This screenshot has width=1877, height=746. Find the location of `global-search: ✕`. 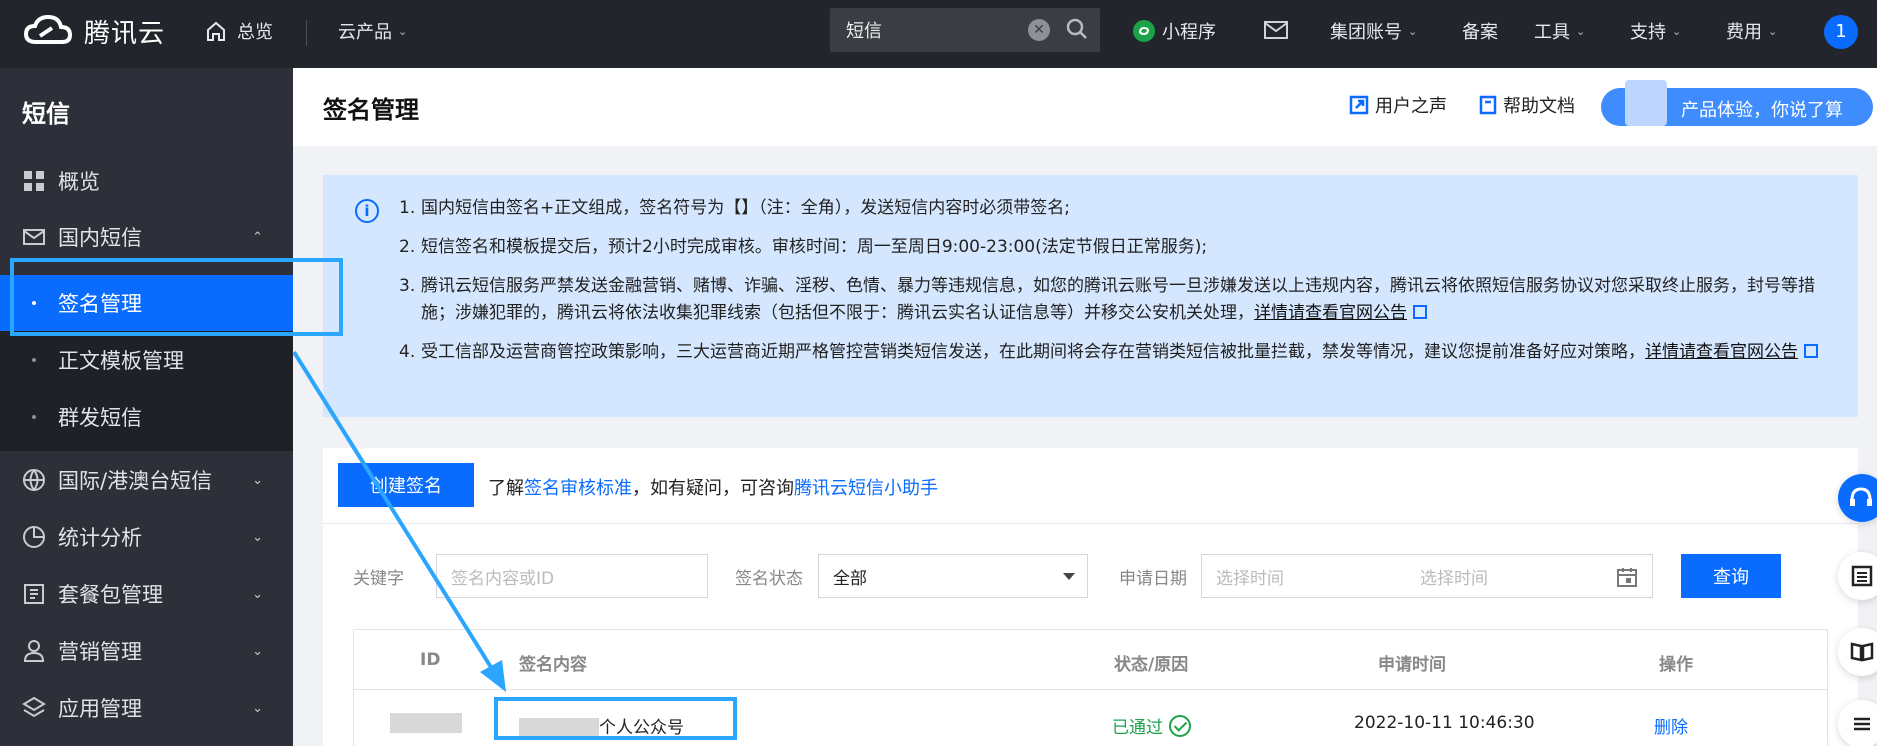

global-search: ✕ is located at coordinates (965, 30).